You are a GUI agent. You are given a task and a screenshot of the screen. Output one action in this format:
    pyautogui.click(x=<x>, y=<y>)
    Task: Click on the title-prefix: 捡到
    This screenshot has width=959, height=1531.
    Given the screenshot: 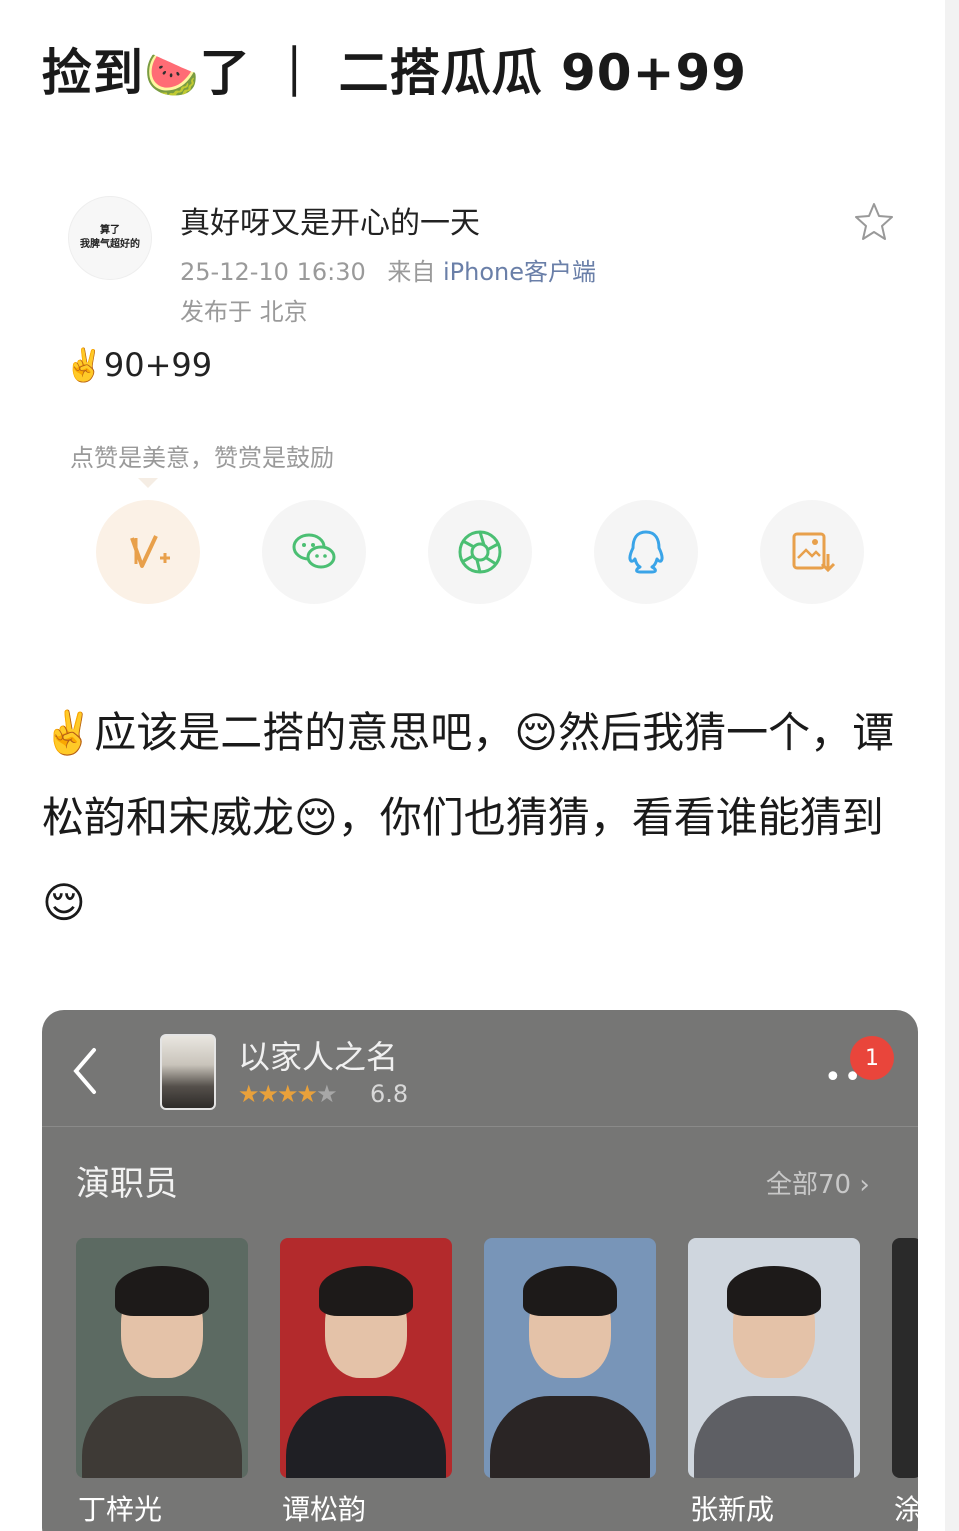 What is the action you would take?
    pyautogui.click(x=93, y=73)
    